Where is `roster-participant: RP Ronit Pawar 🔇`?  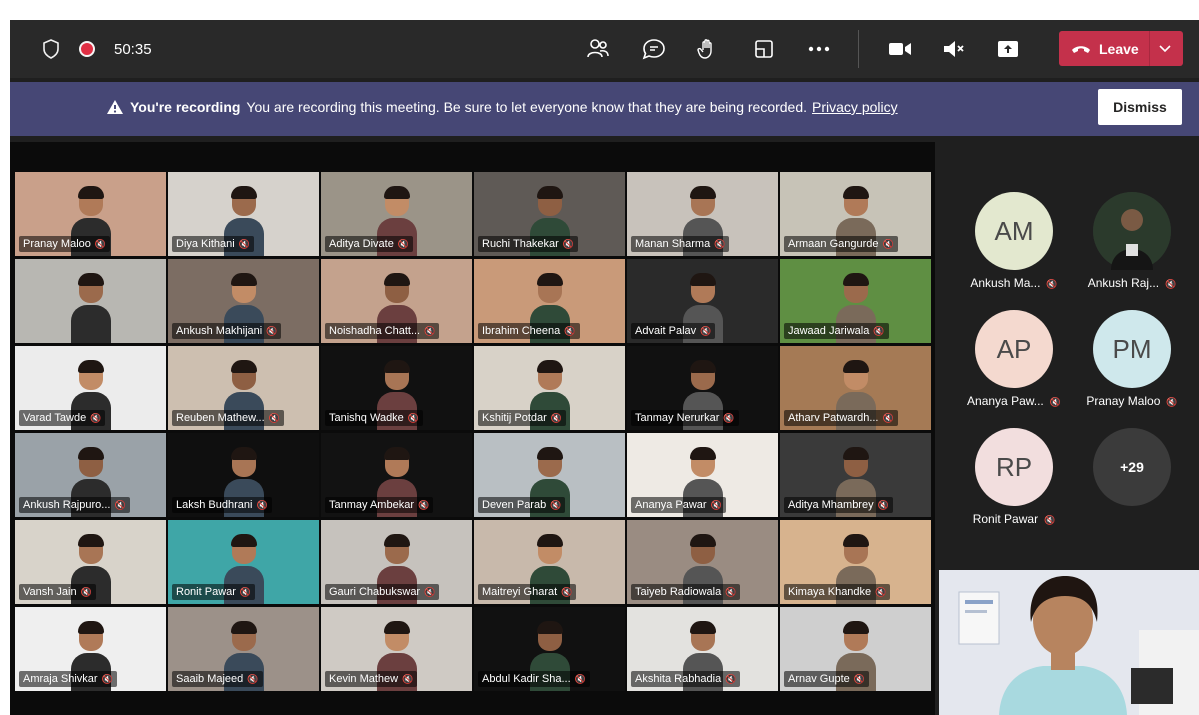 roster-participant: RP Ronit Pawar 🔇 is located at coordinates (1014, 478).